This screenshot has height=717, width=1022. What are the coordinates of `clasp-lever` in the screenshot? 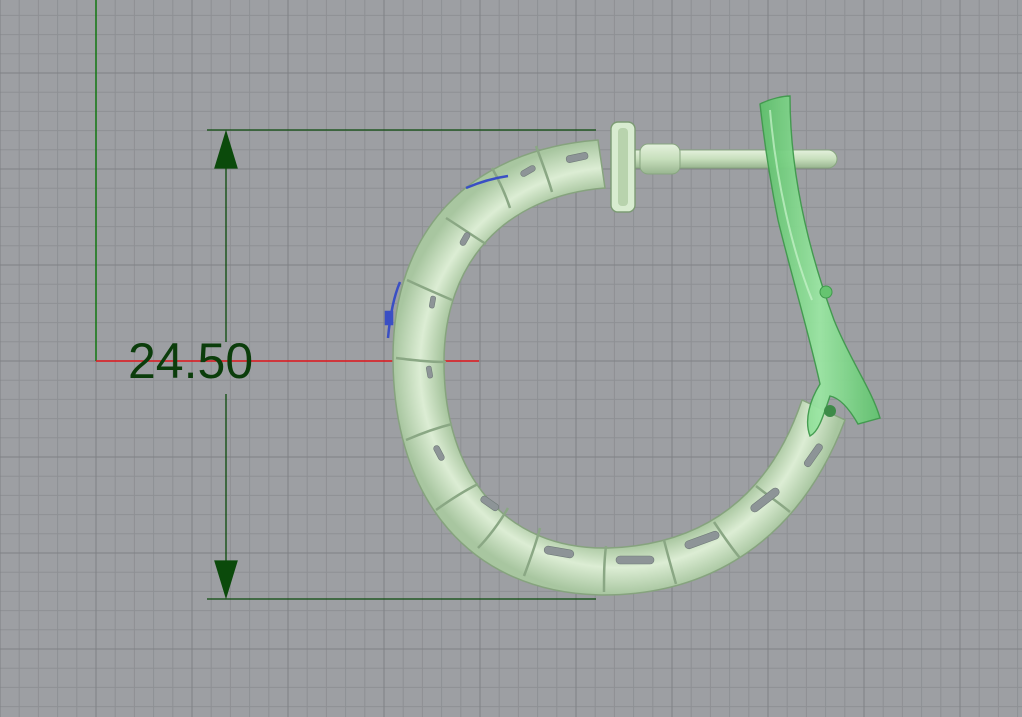 It's located at (820, 266).